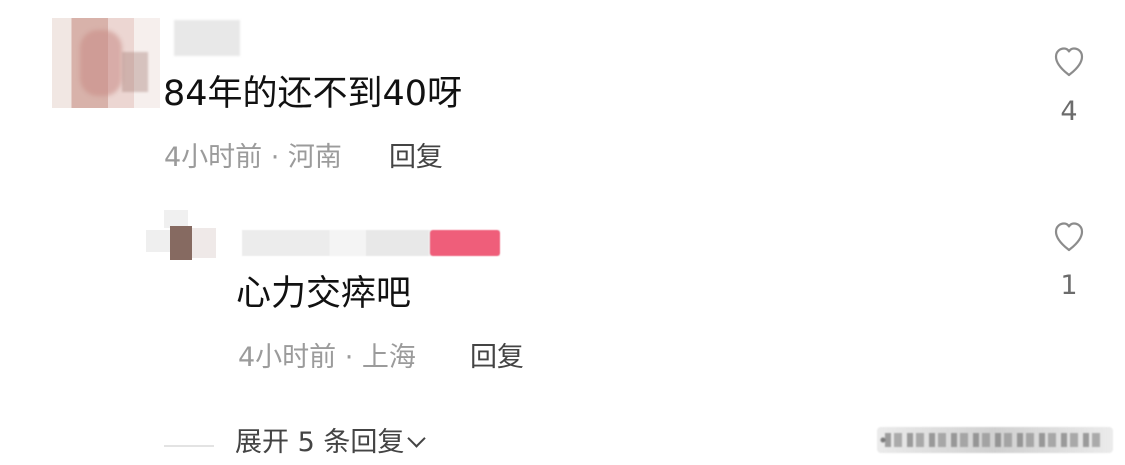  I want to click on blurred-reply-username, so click(371, 243).